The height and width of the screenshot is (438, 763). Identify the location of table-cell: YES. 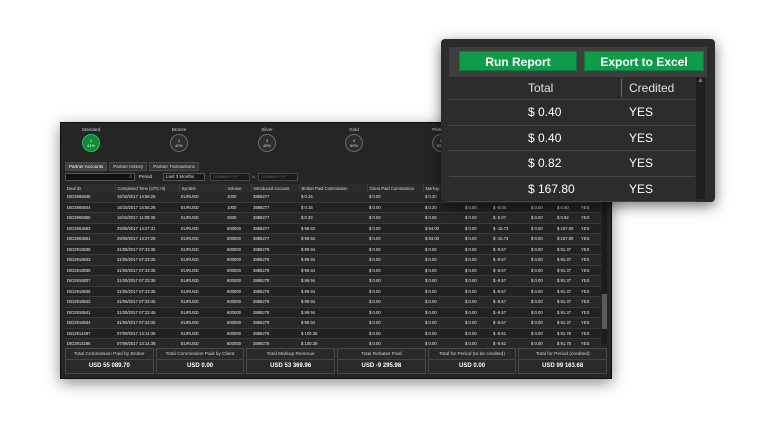
(590, 323).